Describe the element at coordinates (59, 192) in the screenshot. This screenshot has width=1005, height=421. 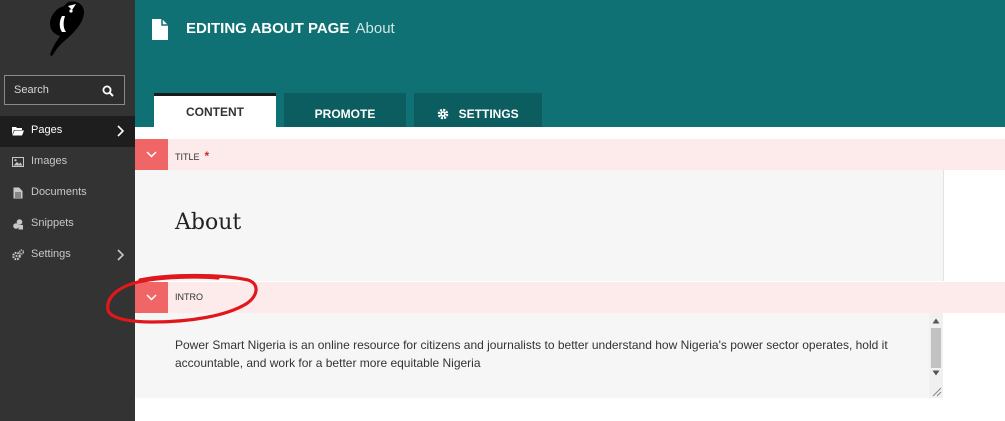
I see `sidebar-item-label: Documents` at that location.